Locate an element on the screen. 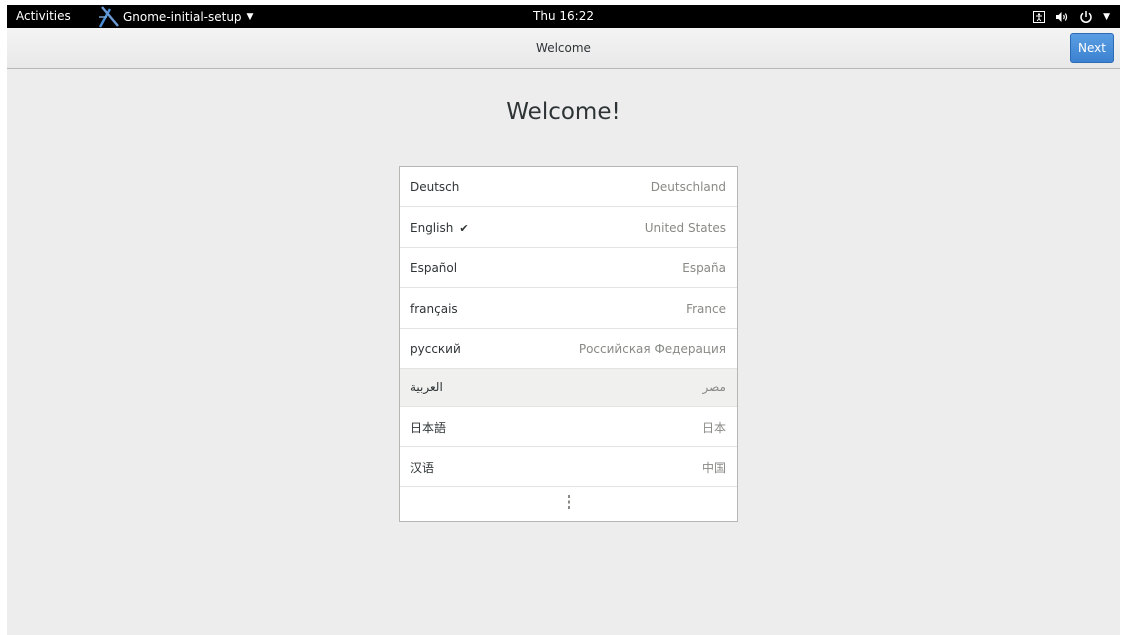 This screenshot has width=1127, height=635. language-country: 中国 is located at coordinates (713, 468).